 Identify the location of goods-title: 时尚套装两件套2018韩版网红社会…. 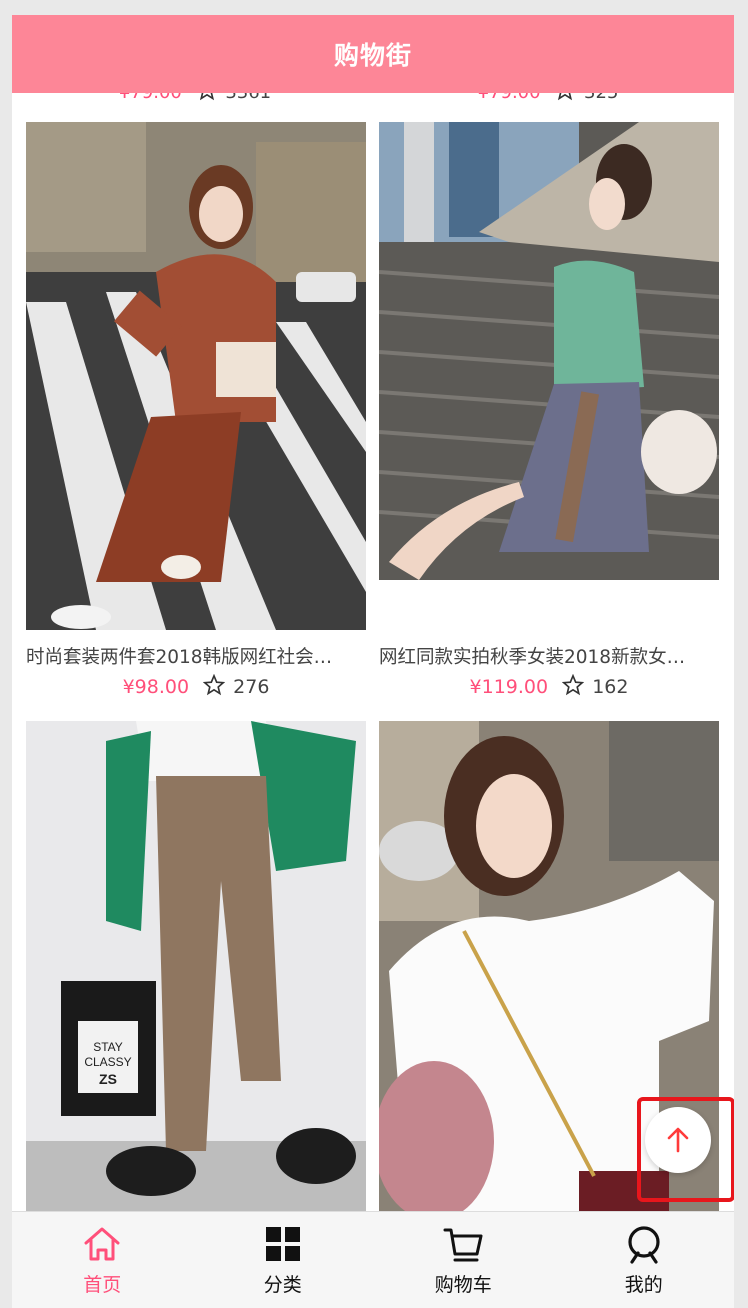
(179, 657).